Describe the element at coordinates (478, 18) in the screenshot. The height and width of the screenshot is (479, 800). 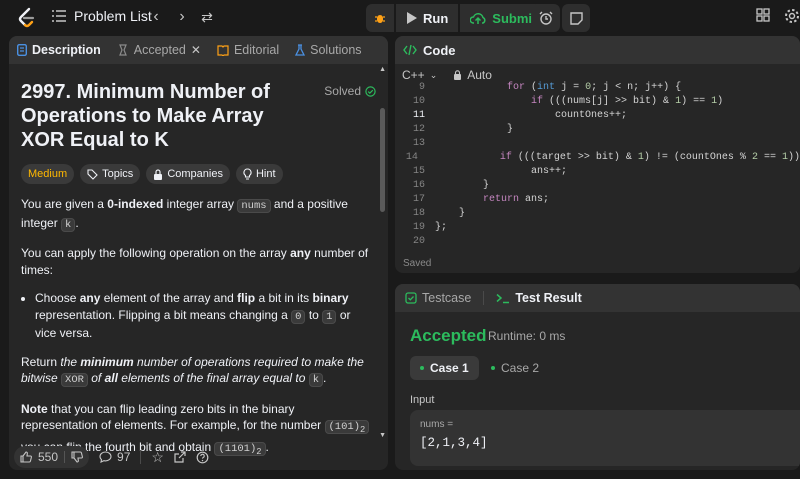
I see `cloud-upload-icon` at that location.